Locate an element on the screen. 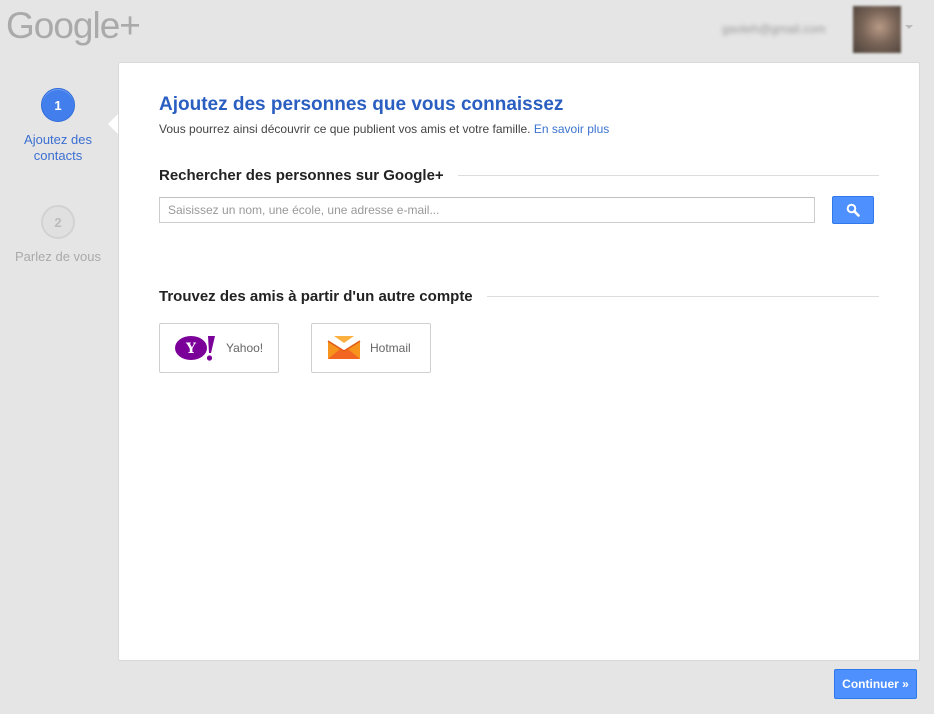  search-icon is located at coordinates (853, 210).